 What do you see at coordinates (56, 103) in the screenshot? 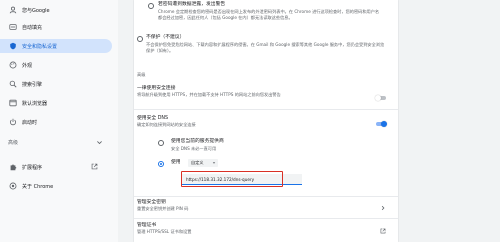
I see `sidebar-item-default-browser: 默认浏览器` at bounding box center [56, 103].